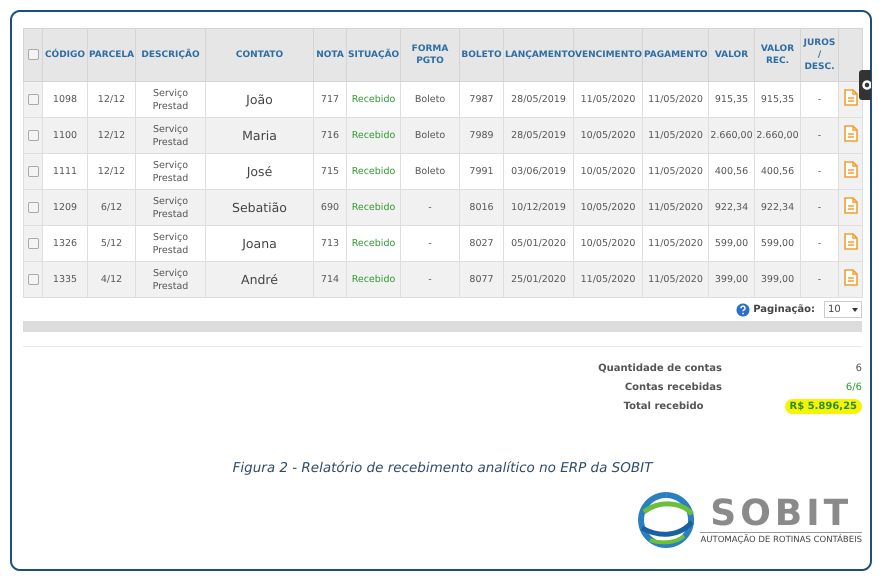 This screenshot has height=585, width=886. Describe the element at coordinates (260, 136) in the screenshot. I see `contact-name: Maria` at that location.